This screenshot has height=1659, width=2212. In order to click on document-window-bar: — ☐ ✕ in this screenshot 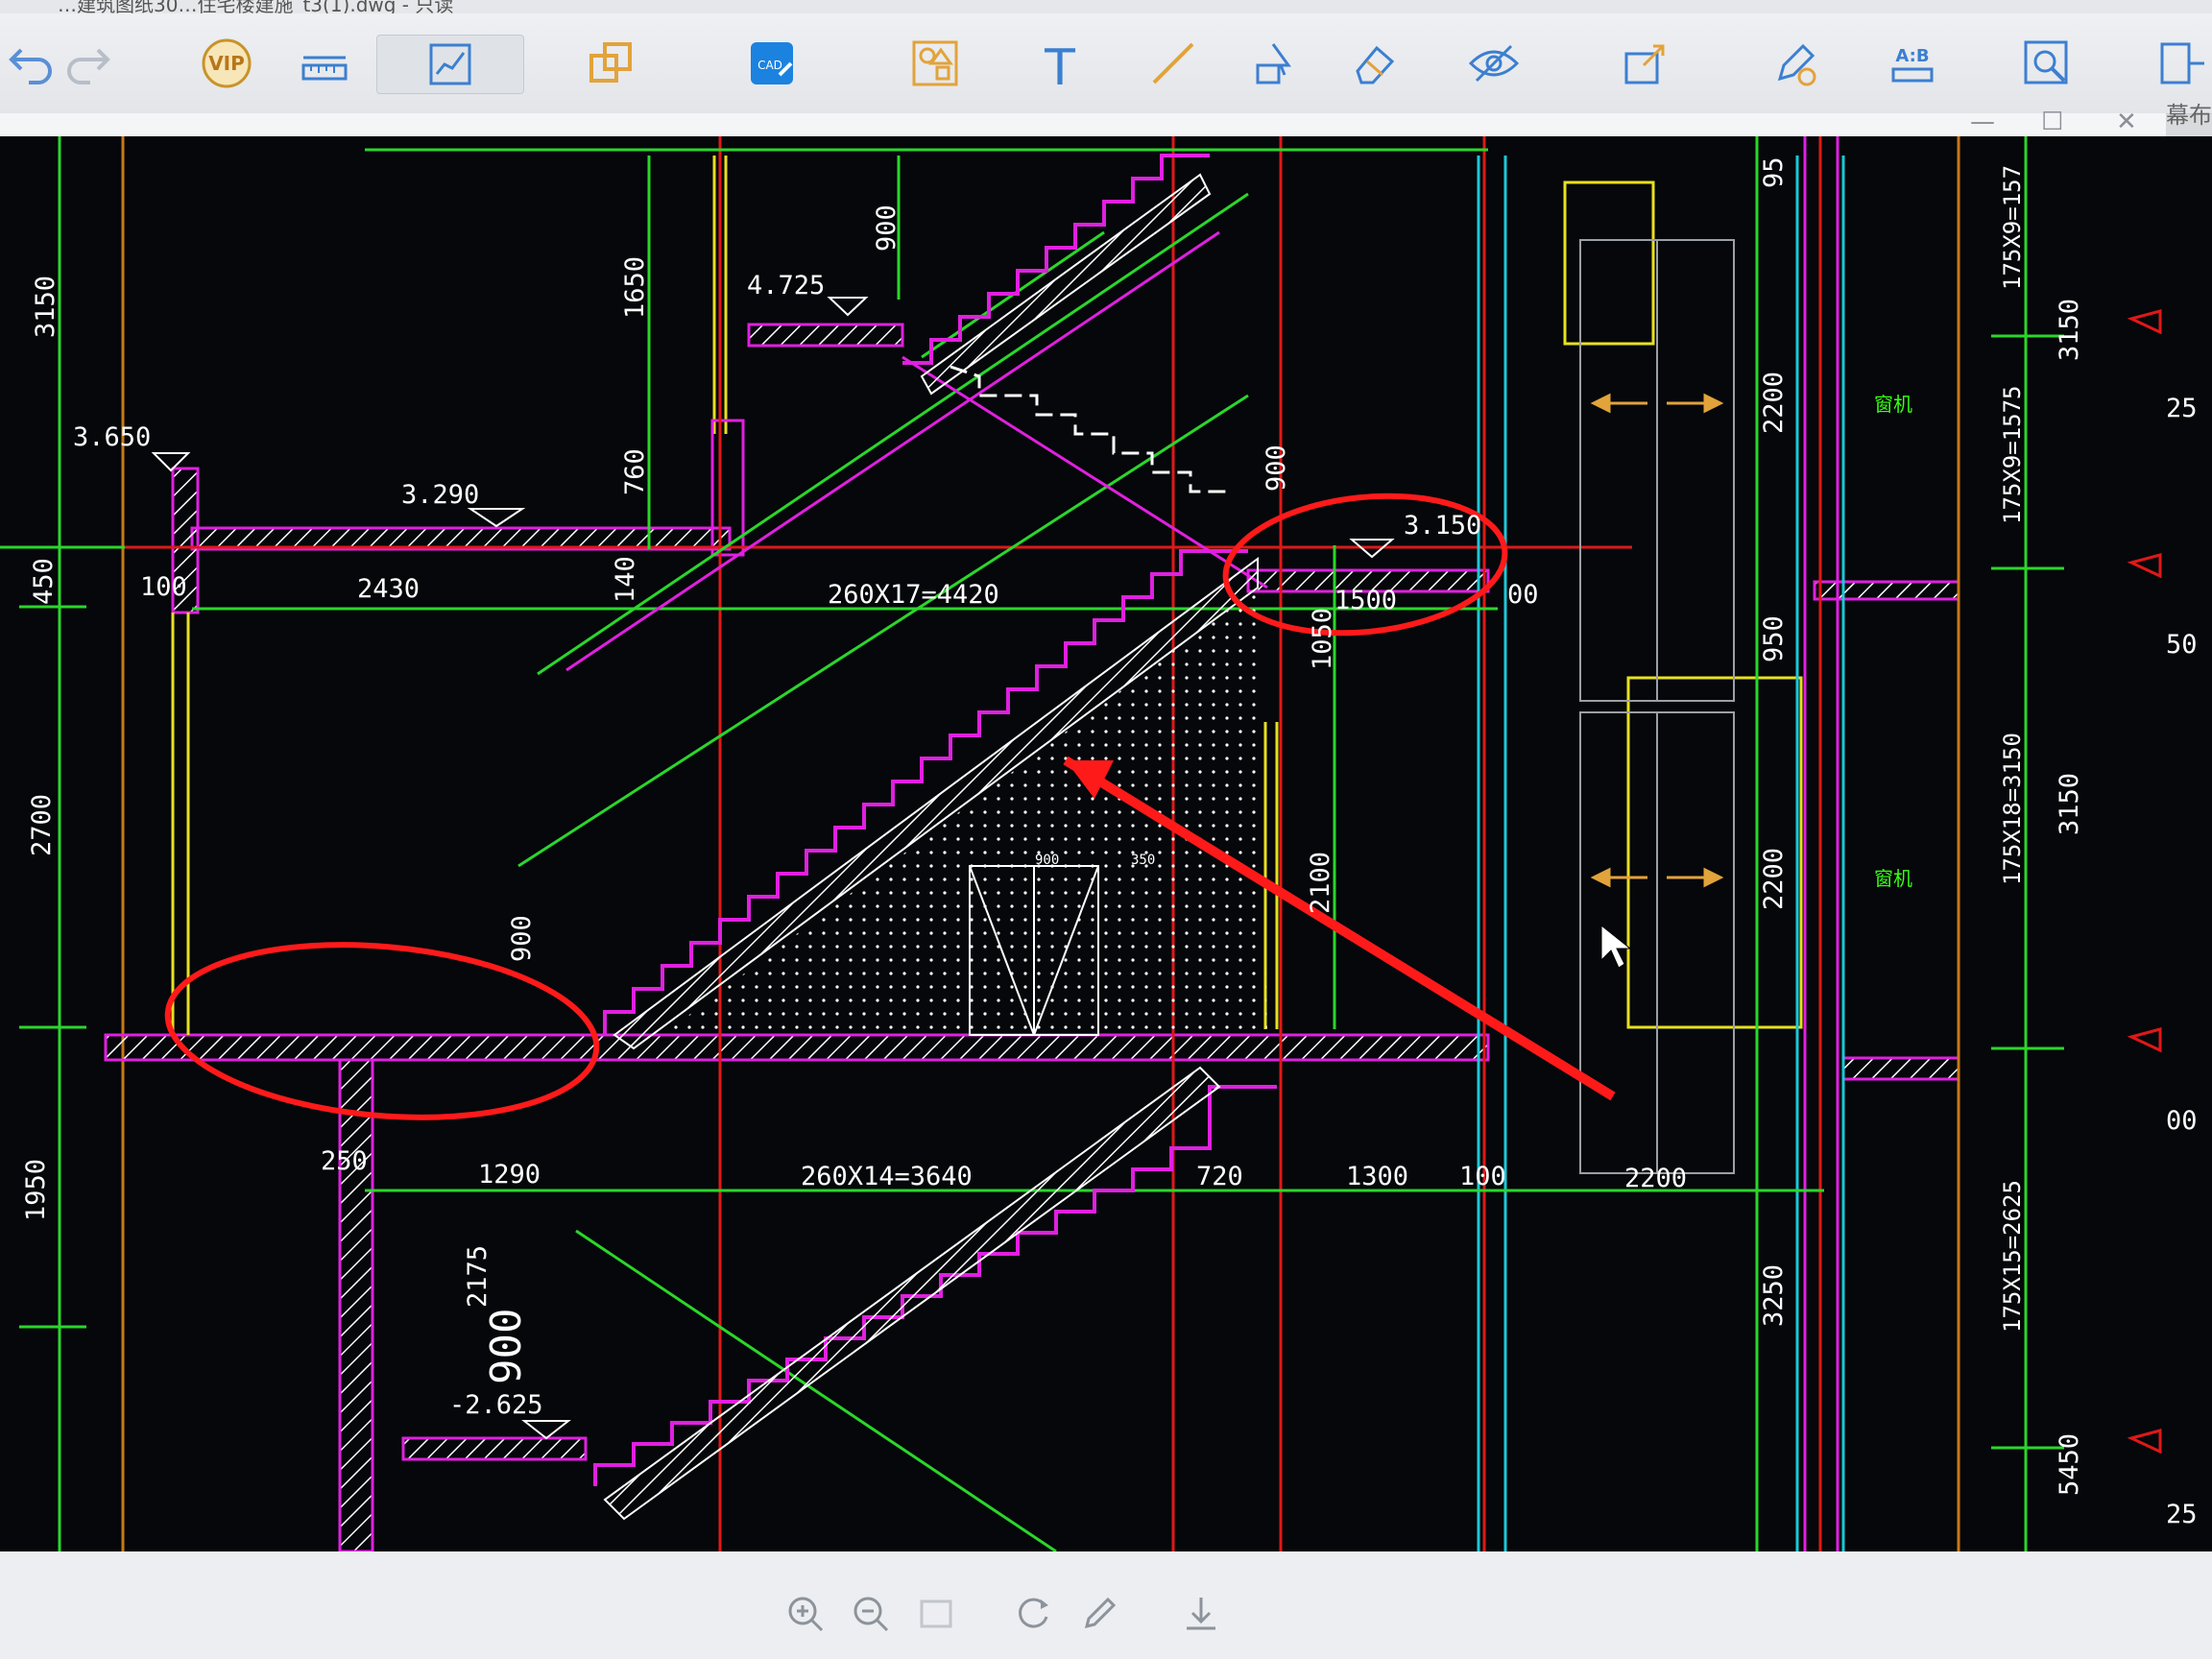, I will do `click(1083, 122)`.